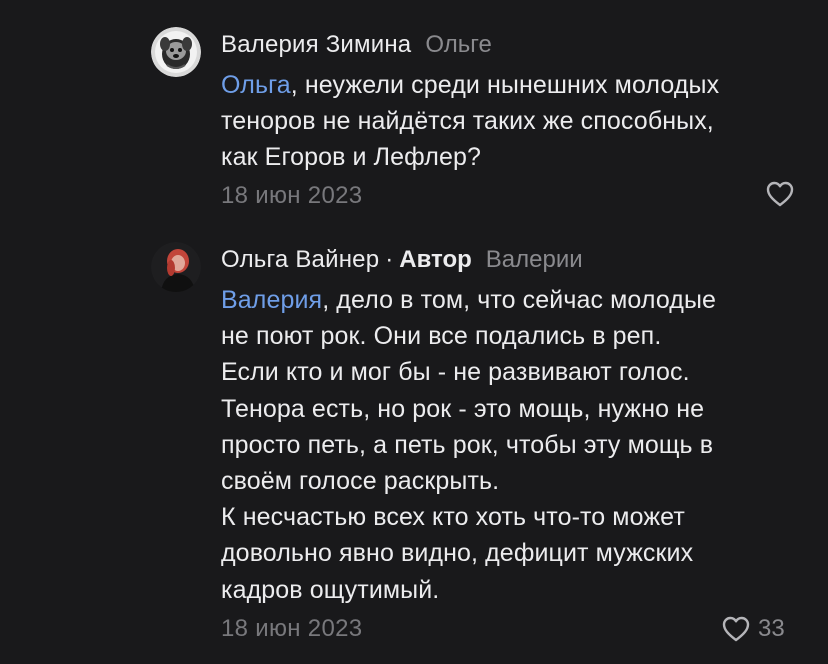 This screenshot has height=664, width=828. What do you see at coordinates (351, 157) in the screenshot?
I see `comment-line: как Егоров и Лефлер?` at bounding box center [351, 157].